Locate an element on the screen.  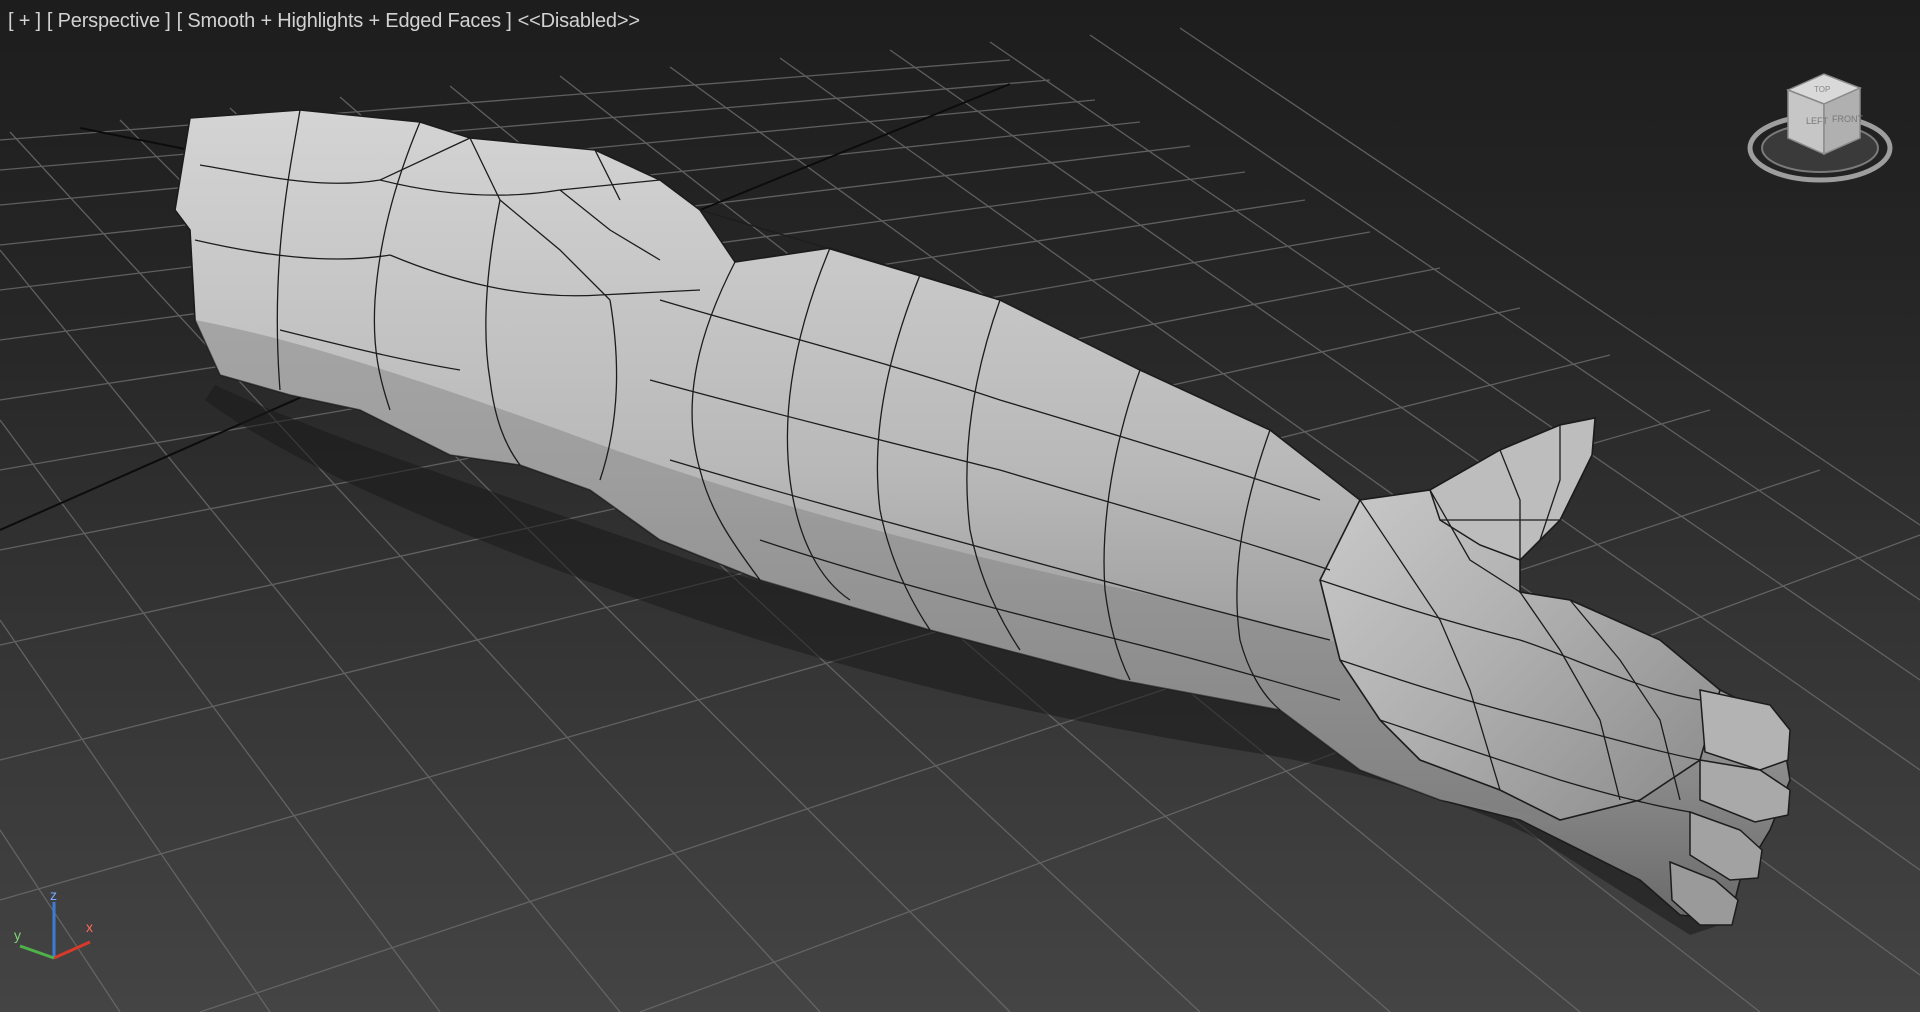
viewport-status-label: <<Disabled>> is located at coordinates (578, 20).